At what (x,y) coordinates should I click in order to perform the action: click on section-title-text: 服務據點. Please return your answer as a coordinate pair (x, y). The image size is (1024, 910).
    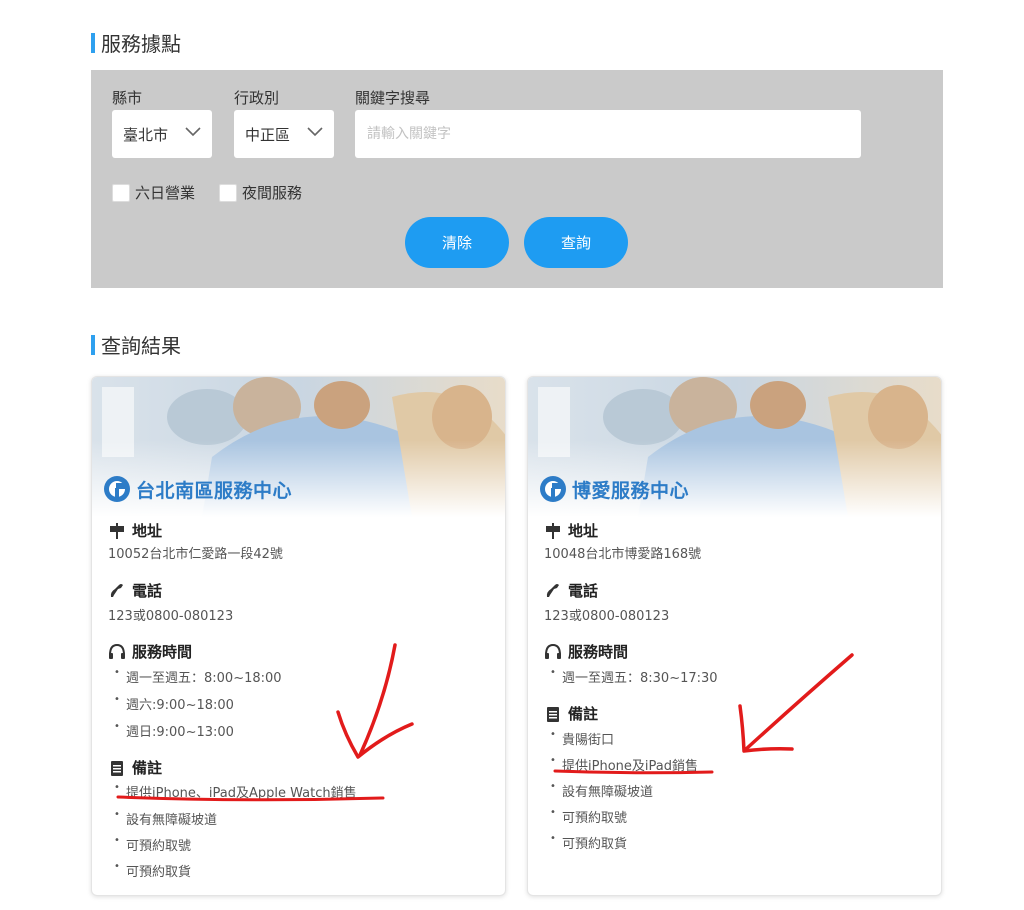
    Looking at the image, I should click on (141, 44).